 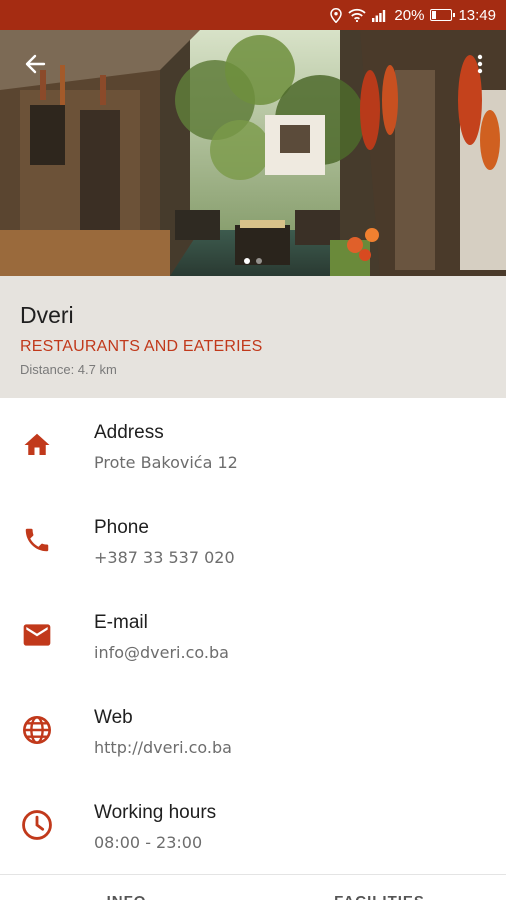 What do you see at coordinates (380, 15) in the screenshot?
I see `signal-icon` at bounding box center [380, 15].